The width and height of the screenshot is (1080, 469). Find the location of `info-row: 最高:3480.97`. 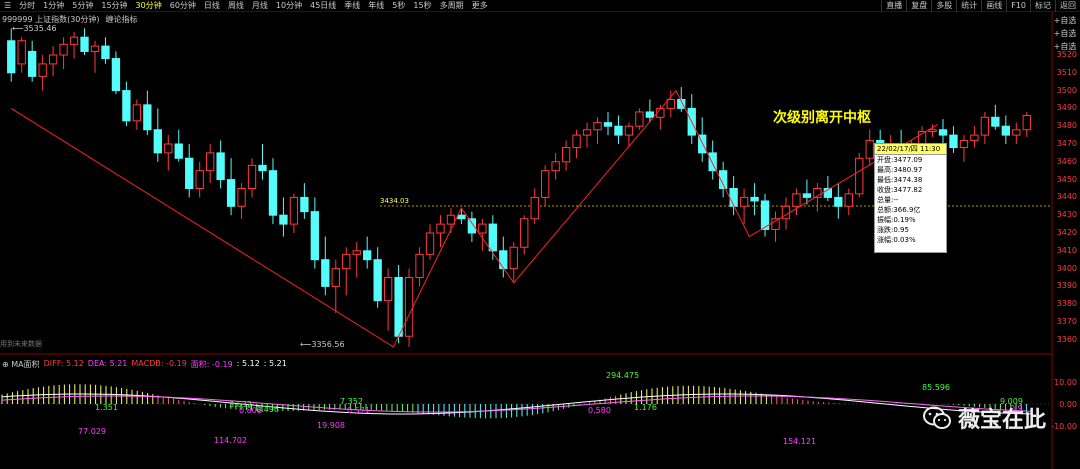

info-row: 最高:3480.97 is located at coordinates (900, 170).